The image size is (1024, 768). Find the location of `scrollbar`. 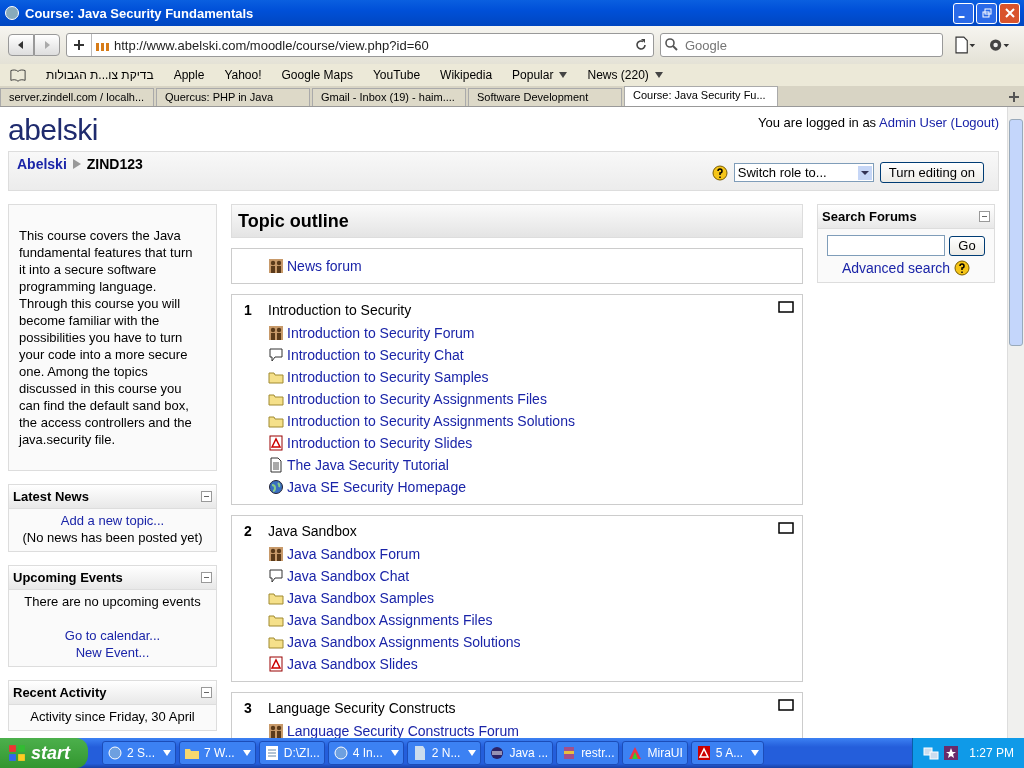

scrollbar is located at coordinates (1015, 422).